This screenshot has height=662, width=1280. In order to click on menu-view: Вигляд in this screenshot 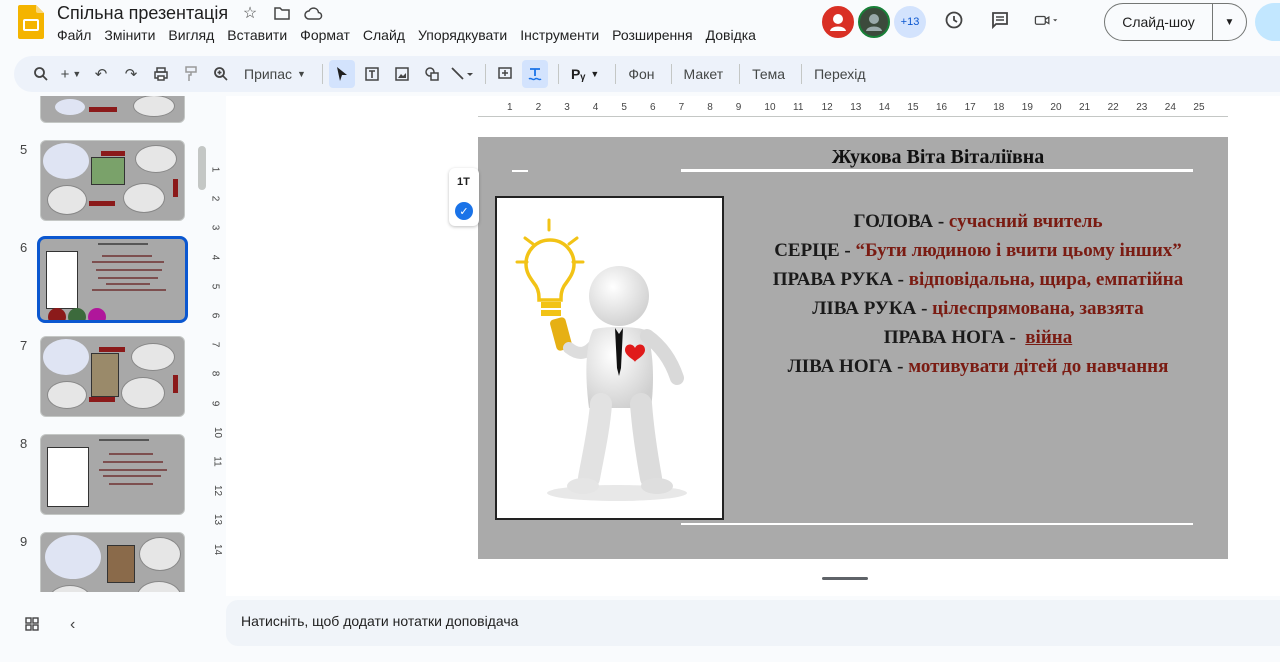, I will do `click(191, 35)`.